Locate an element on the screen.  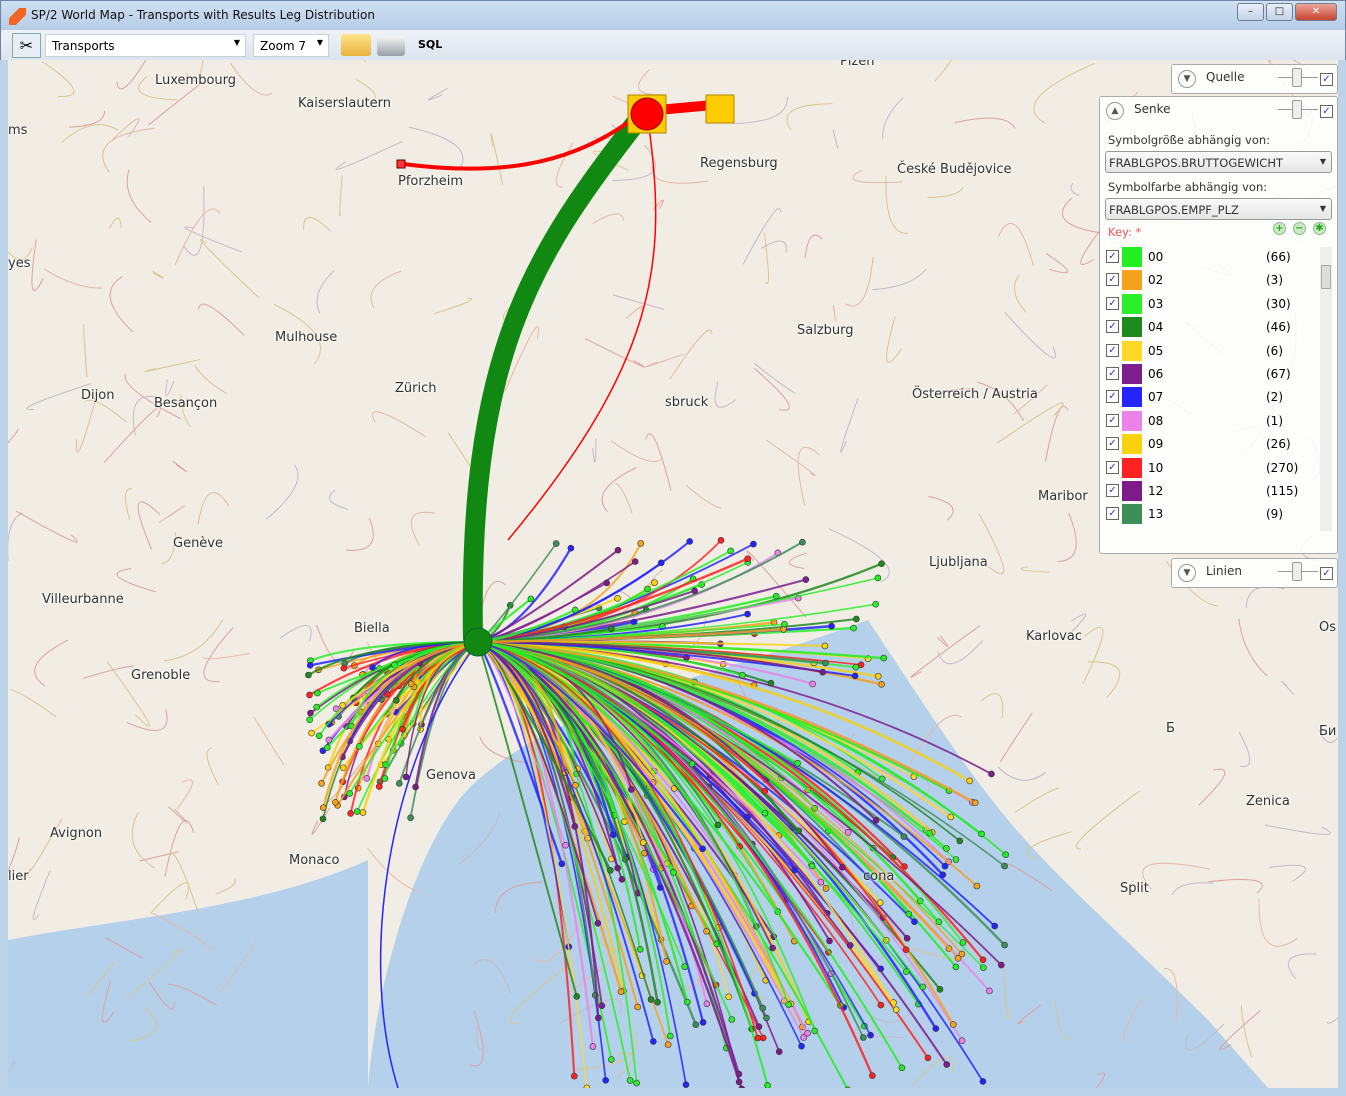
legend-scrollbar is located at coordinates (1326, 389).